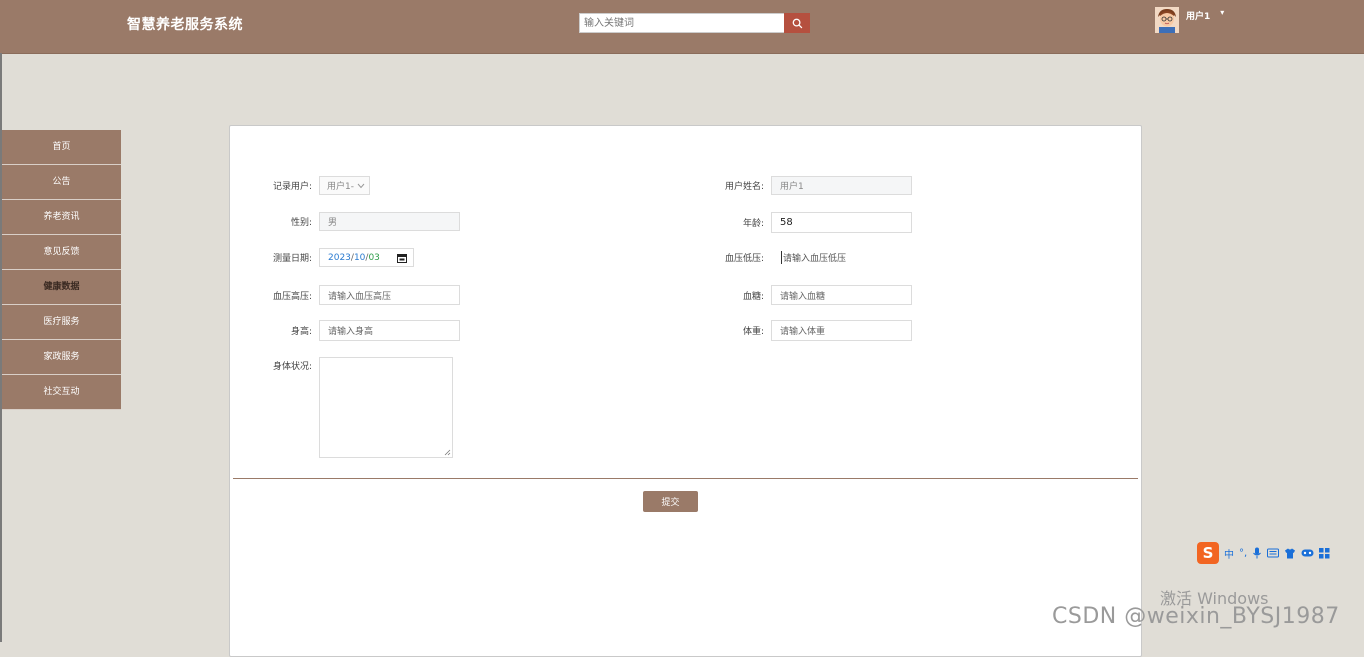  What do you see at coordinates (753, 224) in the screenshot?
I see `age-label: 年龄:` at bounding box center [753, 224].